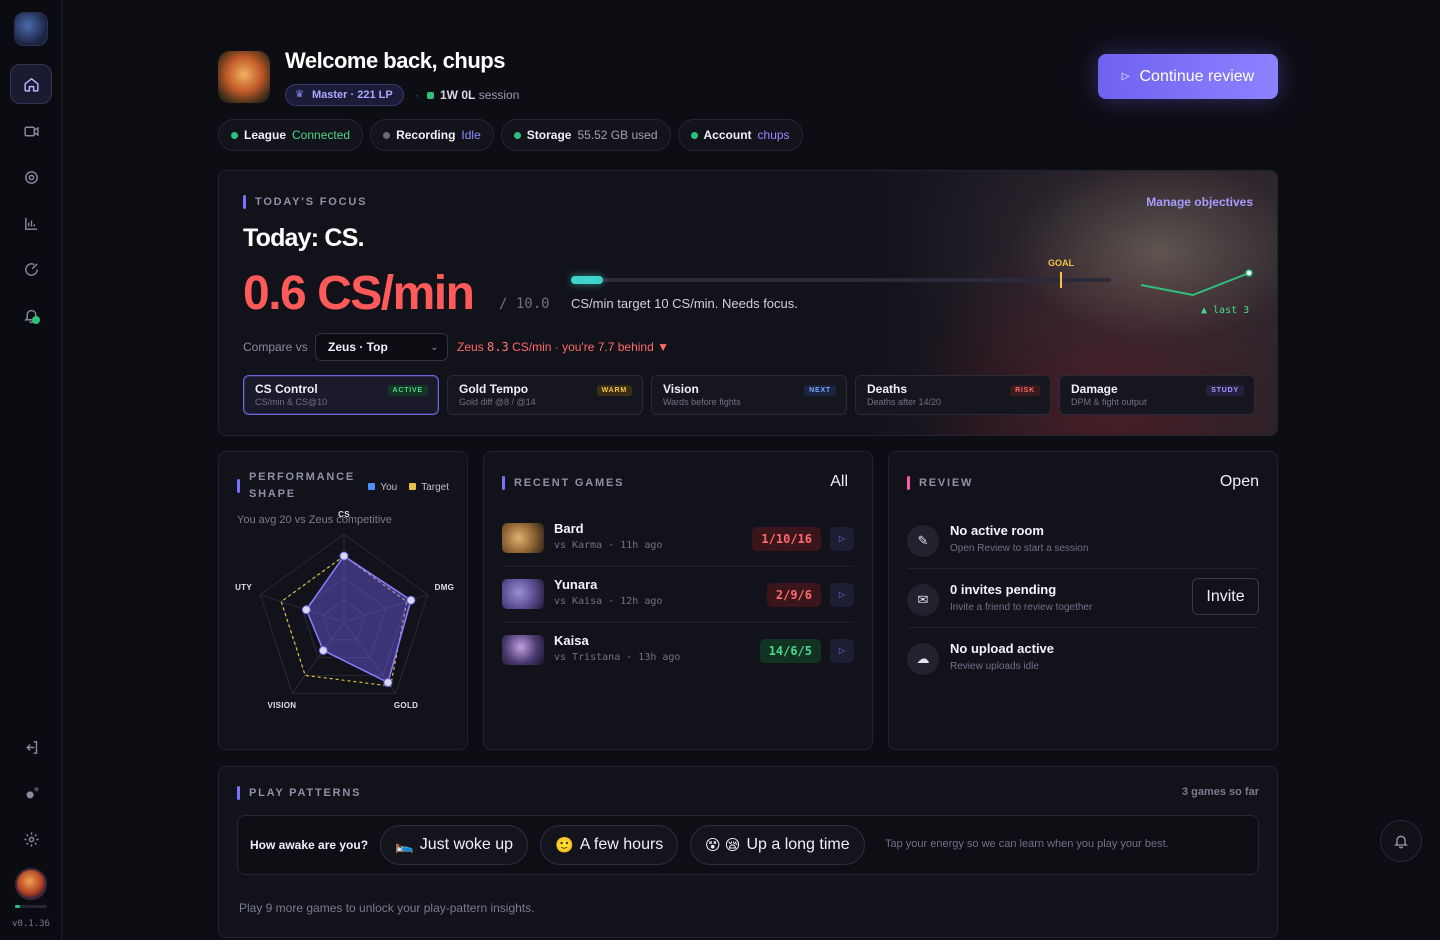 This screenshot has height=940, width=1440. What do you see at coordinates (31, 793) in the screenshot?
I see `status-toggle-icon` at bounding box center [31, 793].